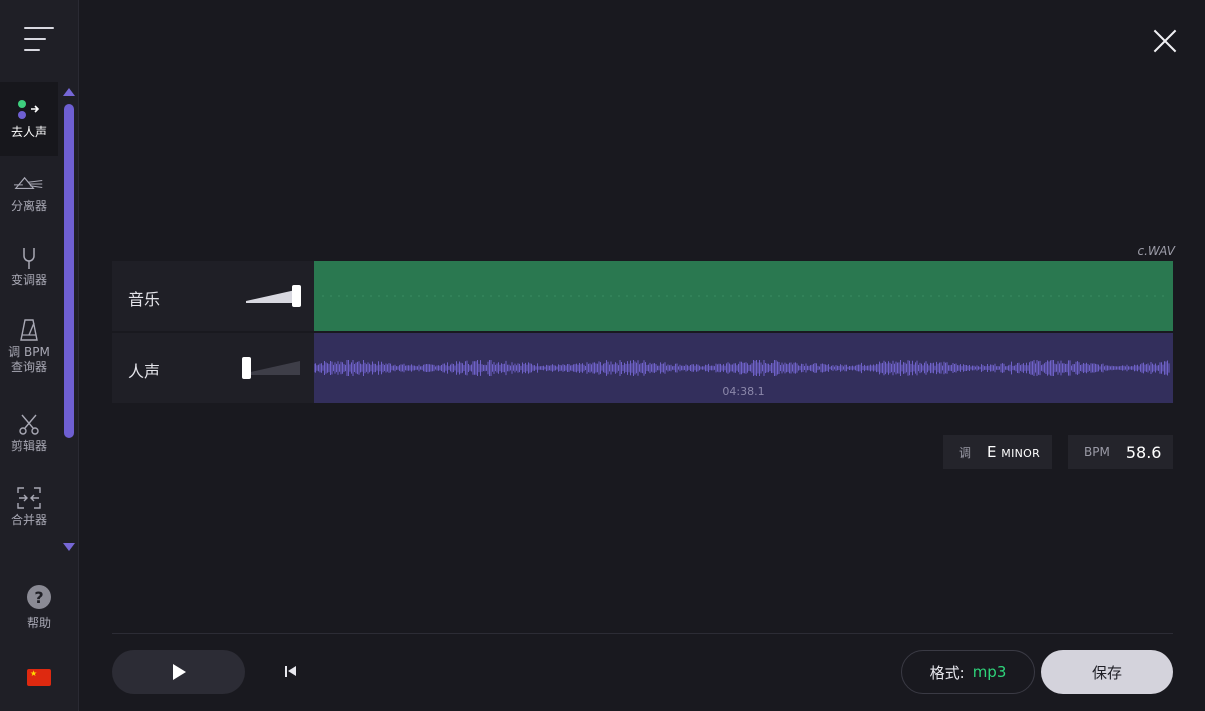 The width and height of the screenshot is (1205, 711). What do you see at coordinates (743, 391) in the screenshot?
I see `timecode: 04:38.1` at bounding box center [743, 391].